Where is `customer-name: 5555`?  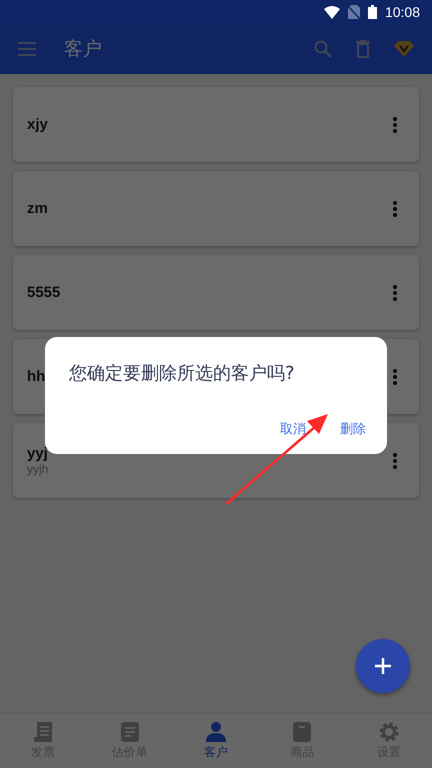 customer-name: 5555 is located at coordinates (43, 292).